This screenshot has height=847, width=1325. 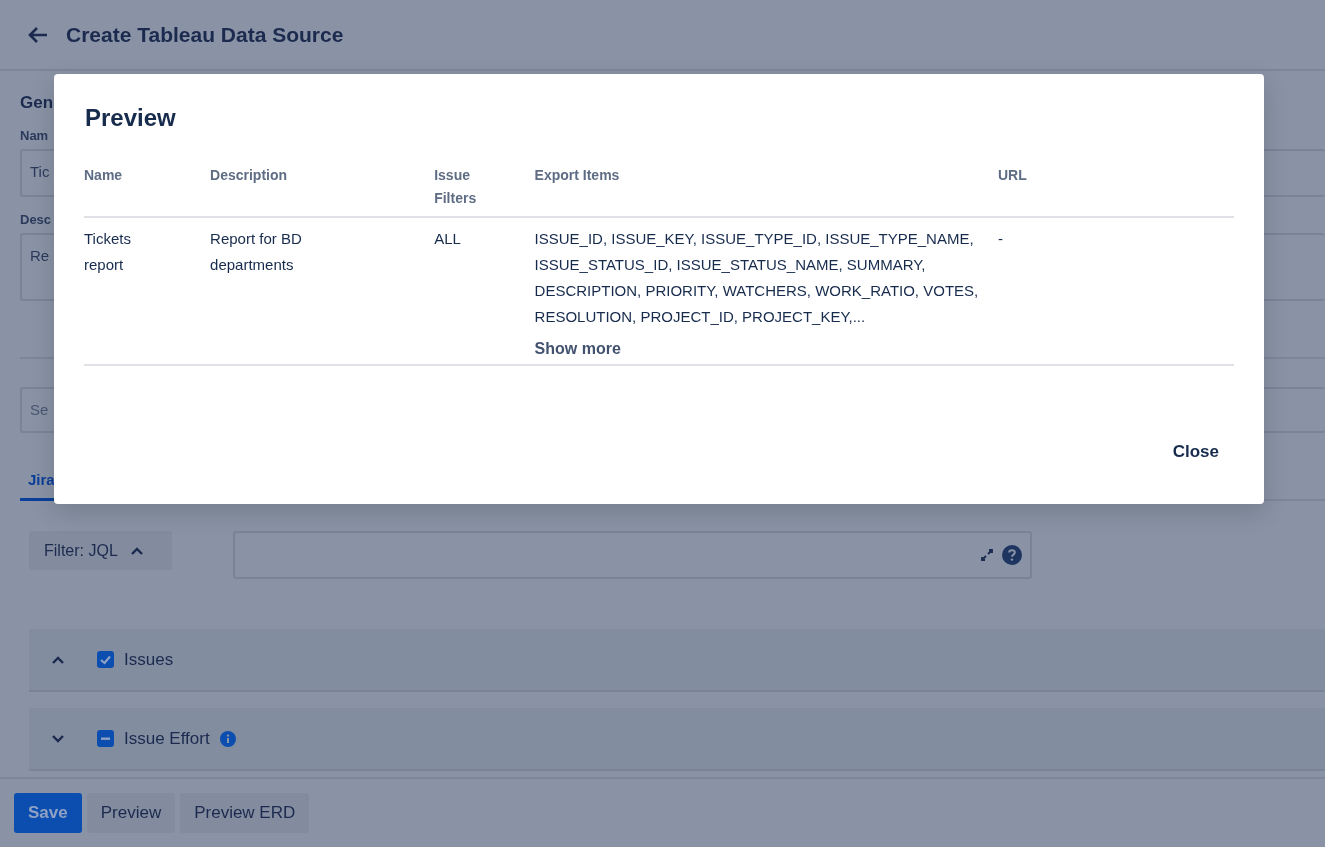 What do you see at coordinates (167, 738) in the screenshot?
I see `section-label: Issue Effort` at bounding box center [167, 738].